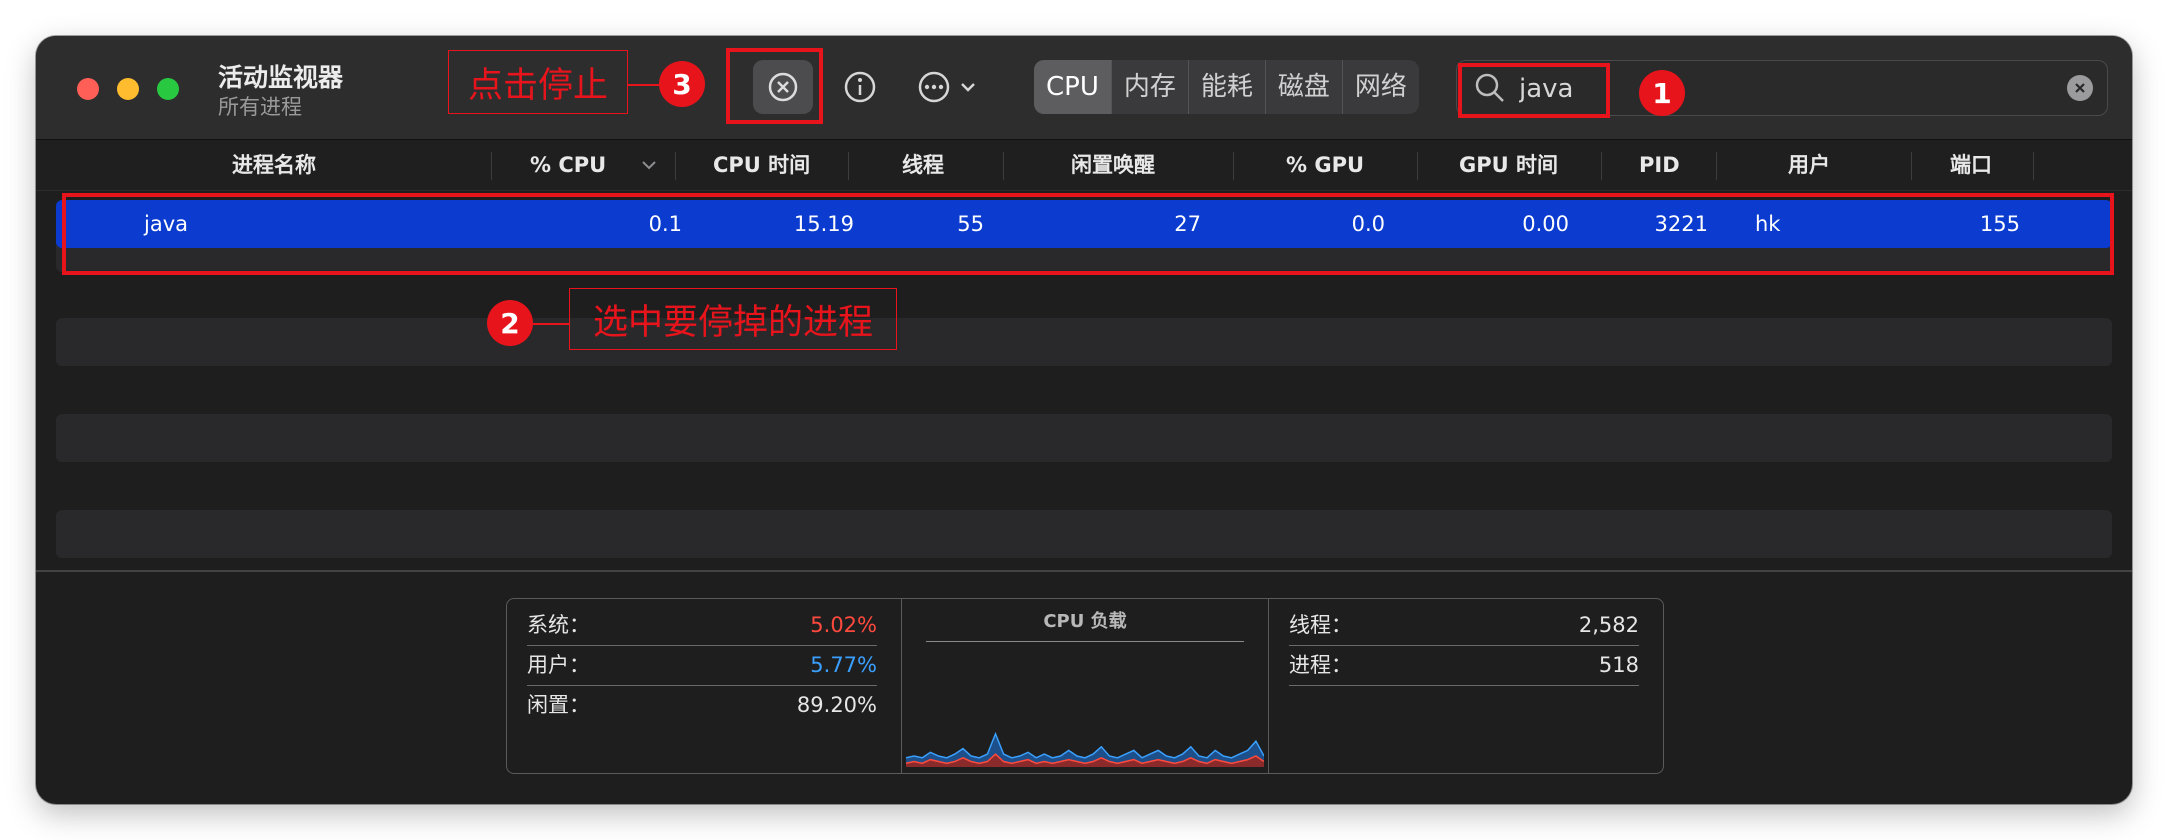  I want to click on system-value: 5.02%, so click(843, 625).